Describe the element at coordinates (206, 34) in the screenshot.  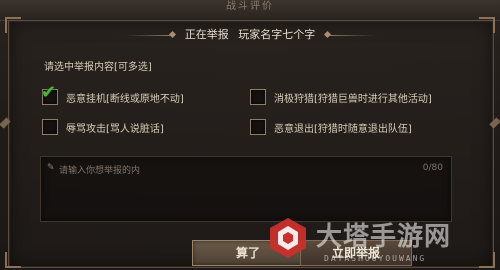
I see `report-header-prefix: 正在举报` at that location.